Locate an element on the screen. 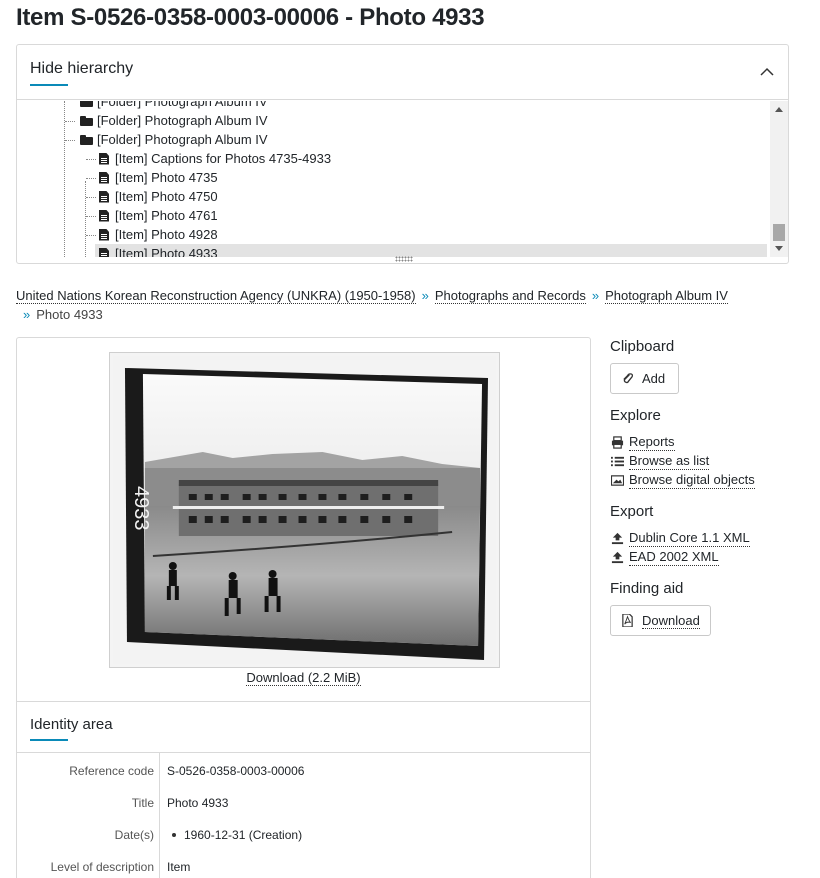 The height and width of the screenshot is (878, 820). tree-node-item-selected: [Item] Photo 4933 is located at coordinates (431, 250).